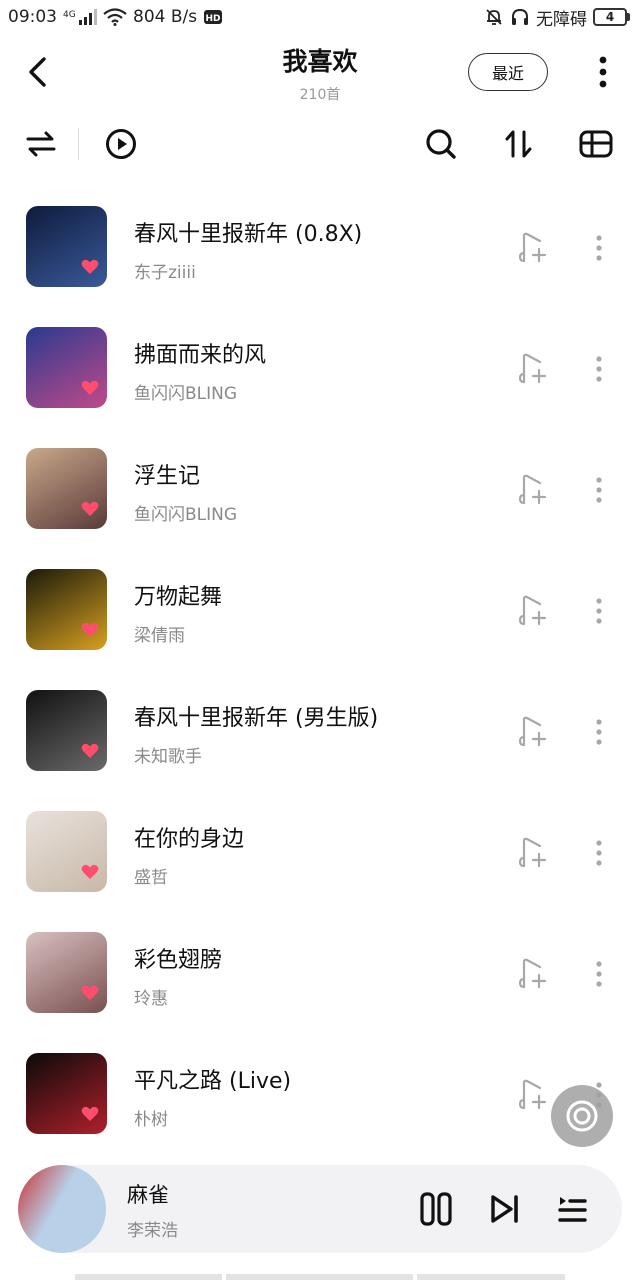 This screenshot has width=640, height=1280. Describe the element at coordinates (320, 1093) in the screenshot. I see `song-row: 平凡之路 (Live) 朴树` at that location.